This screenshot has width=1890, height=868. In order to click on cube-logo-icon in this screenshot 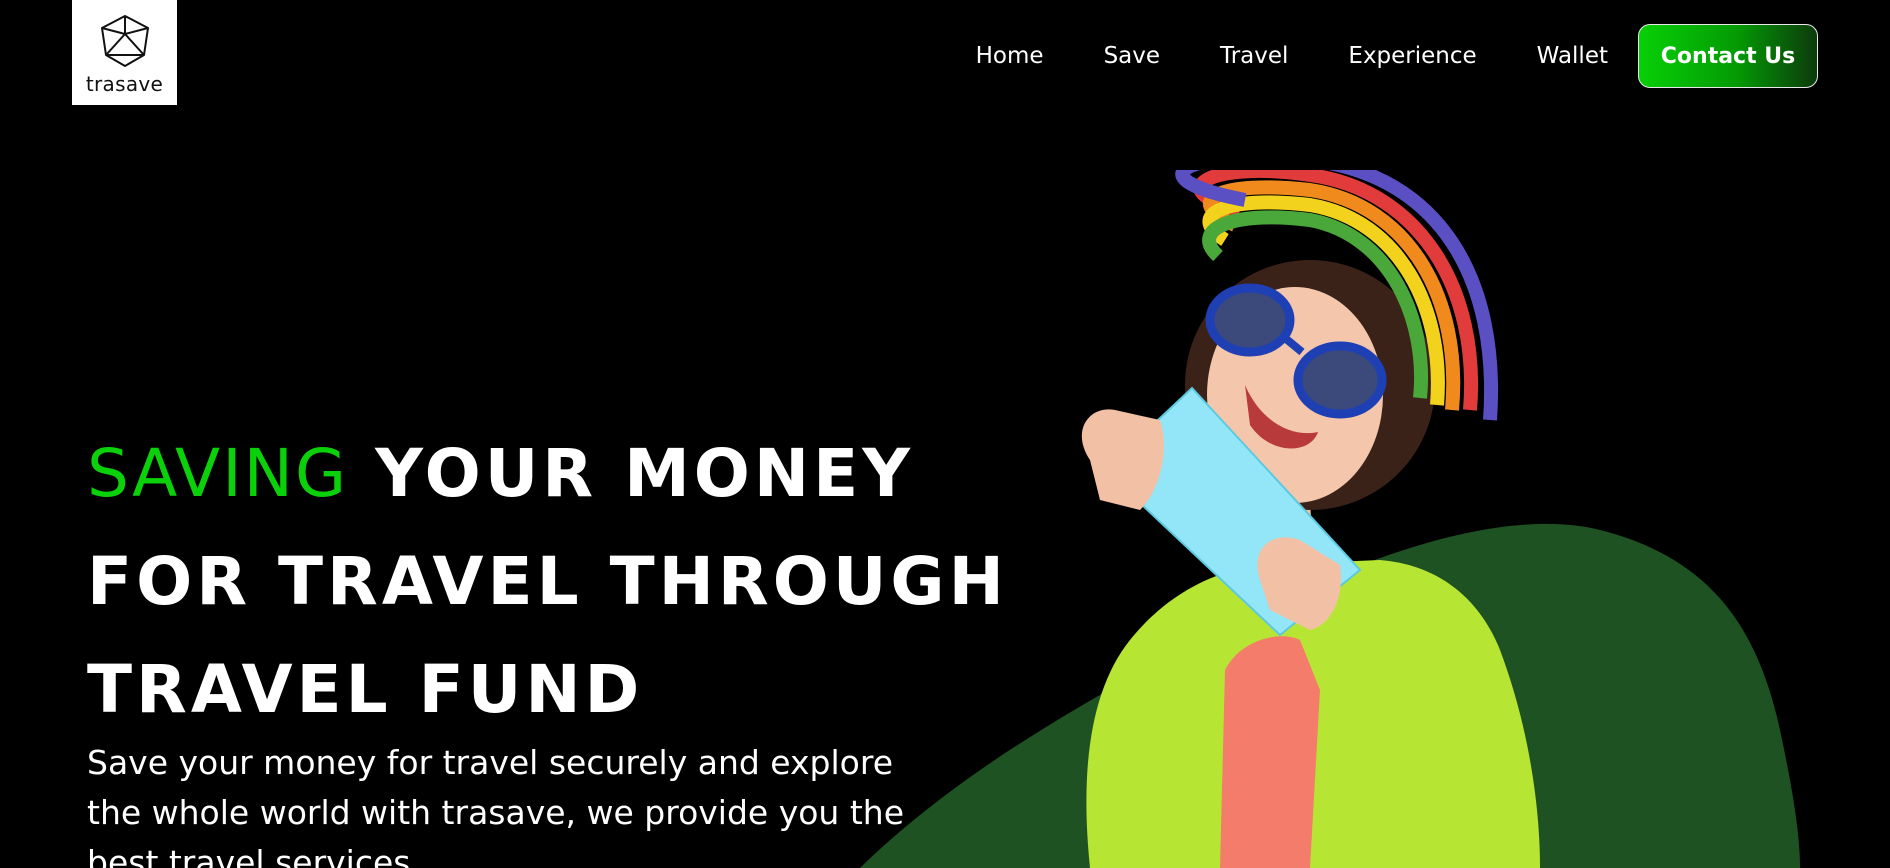, I will do `click(124, 41)`.